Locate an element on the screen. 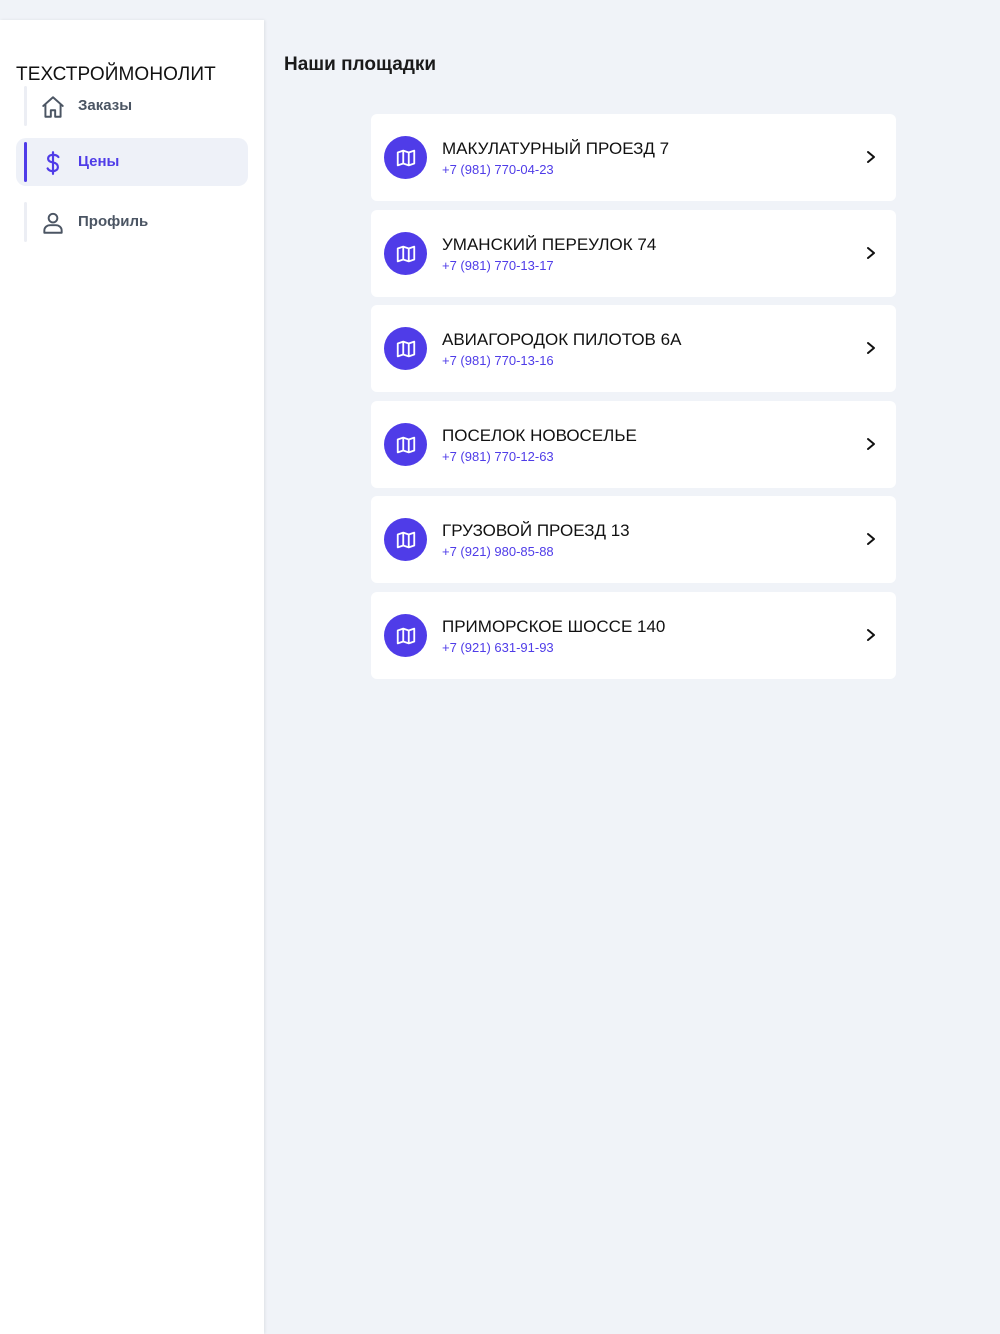  site-phone: +7 (921) 980-85-88 is located at coordinates (498, 551).